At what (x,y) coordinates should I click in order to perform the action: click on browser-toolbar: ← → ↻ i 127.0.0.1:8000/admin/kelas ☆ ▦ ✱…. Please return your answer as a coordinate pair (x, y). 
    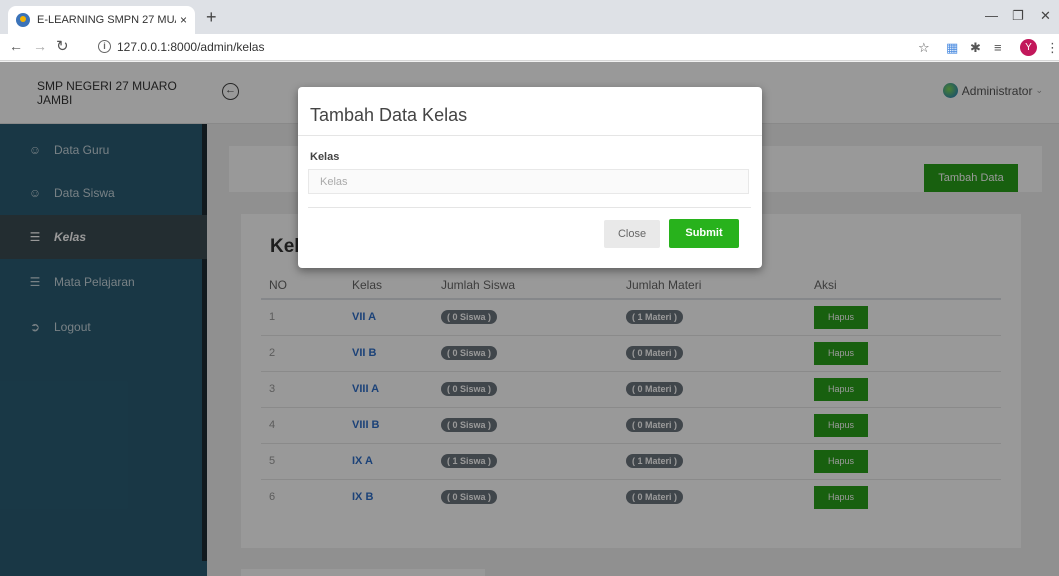
    Looking at the image, I should click on (529, 47).